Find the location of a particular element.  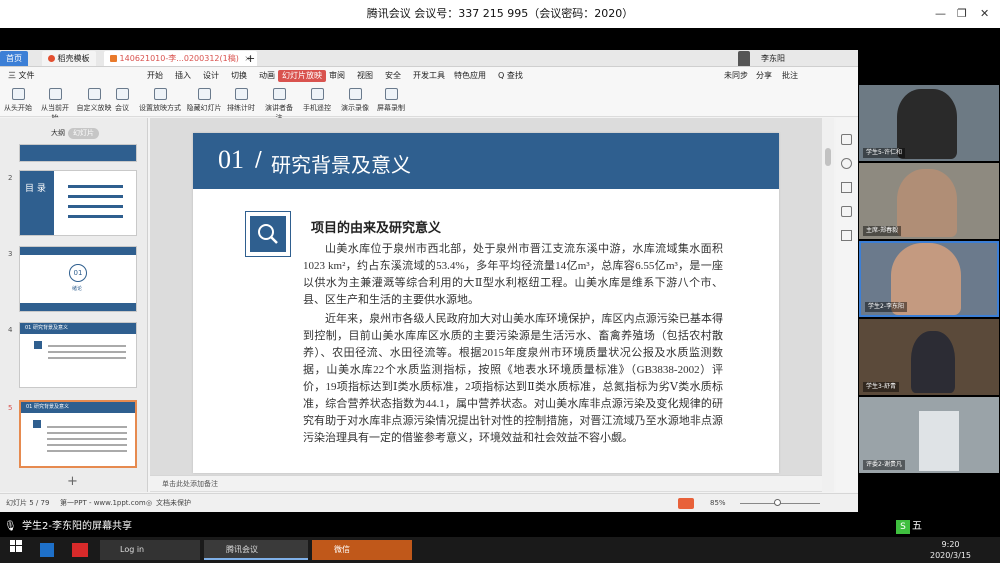

search-icon-frame is located at coordinates (268, 234).